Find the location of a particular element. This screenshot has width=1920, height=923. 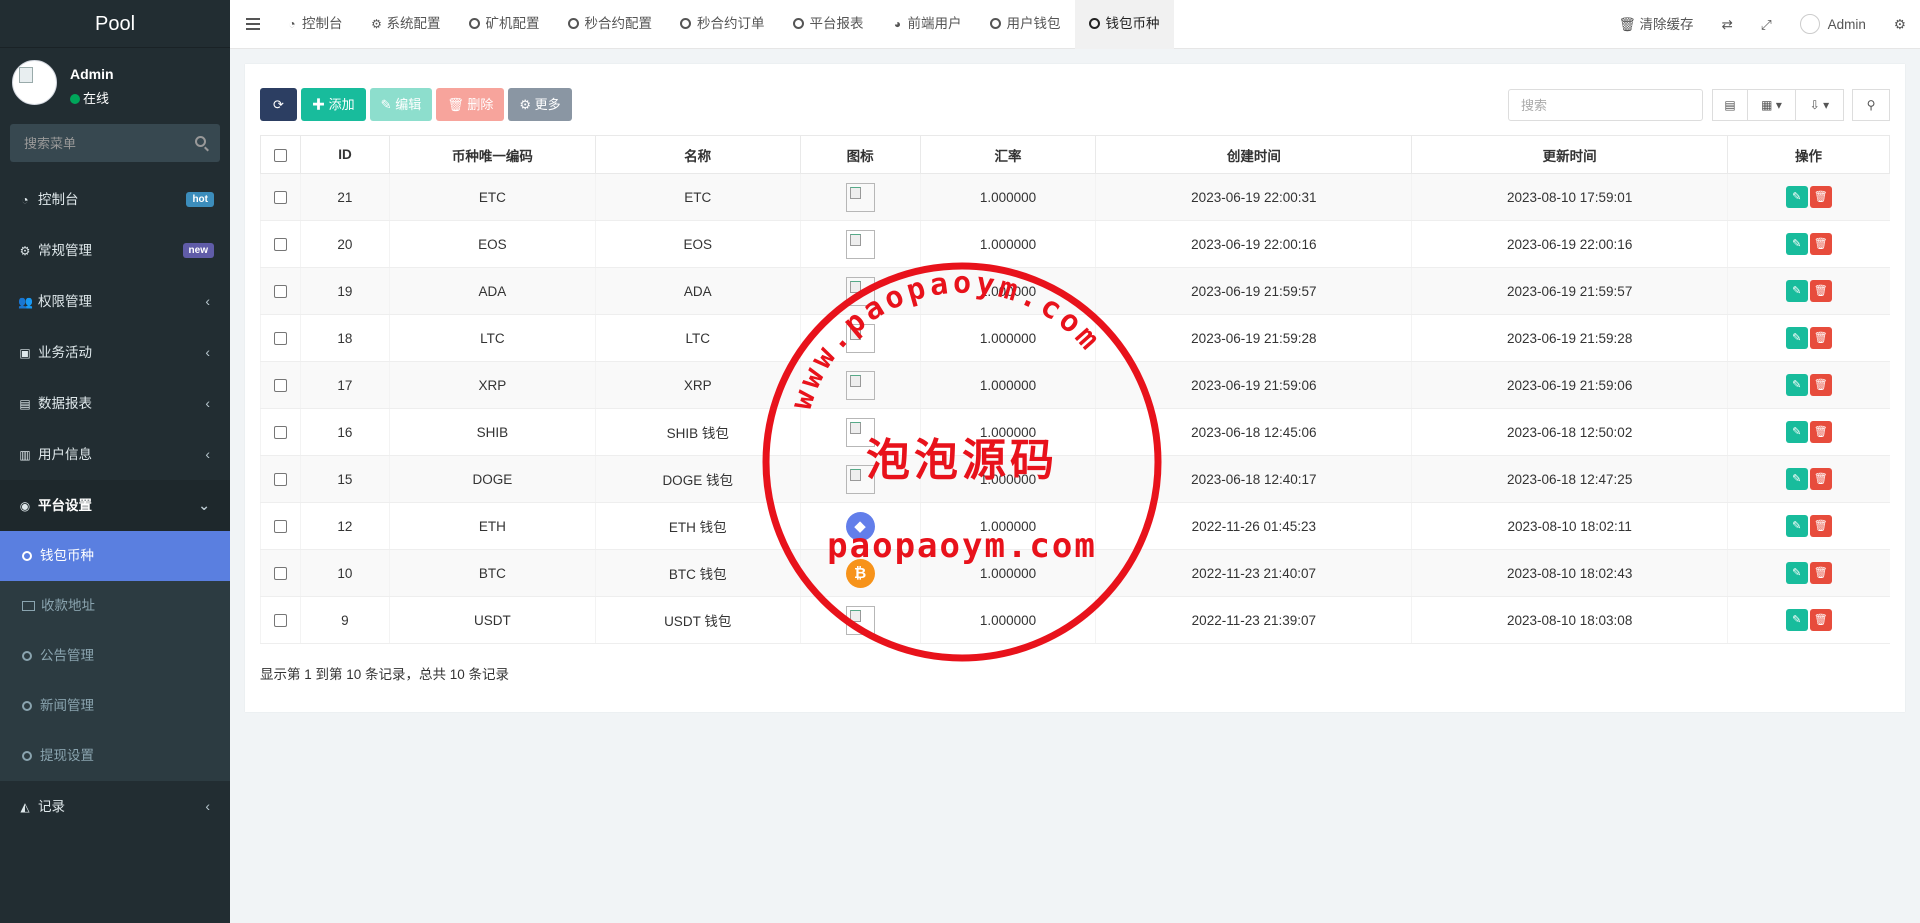

columns-button: ▦ ▾ is located at coordinates (1772, 105).